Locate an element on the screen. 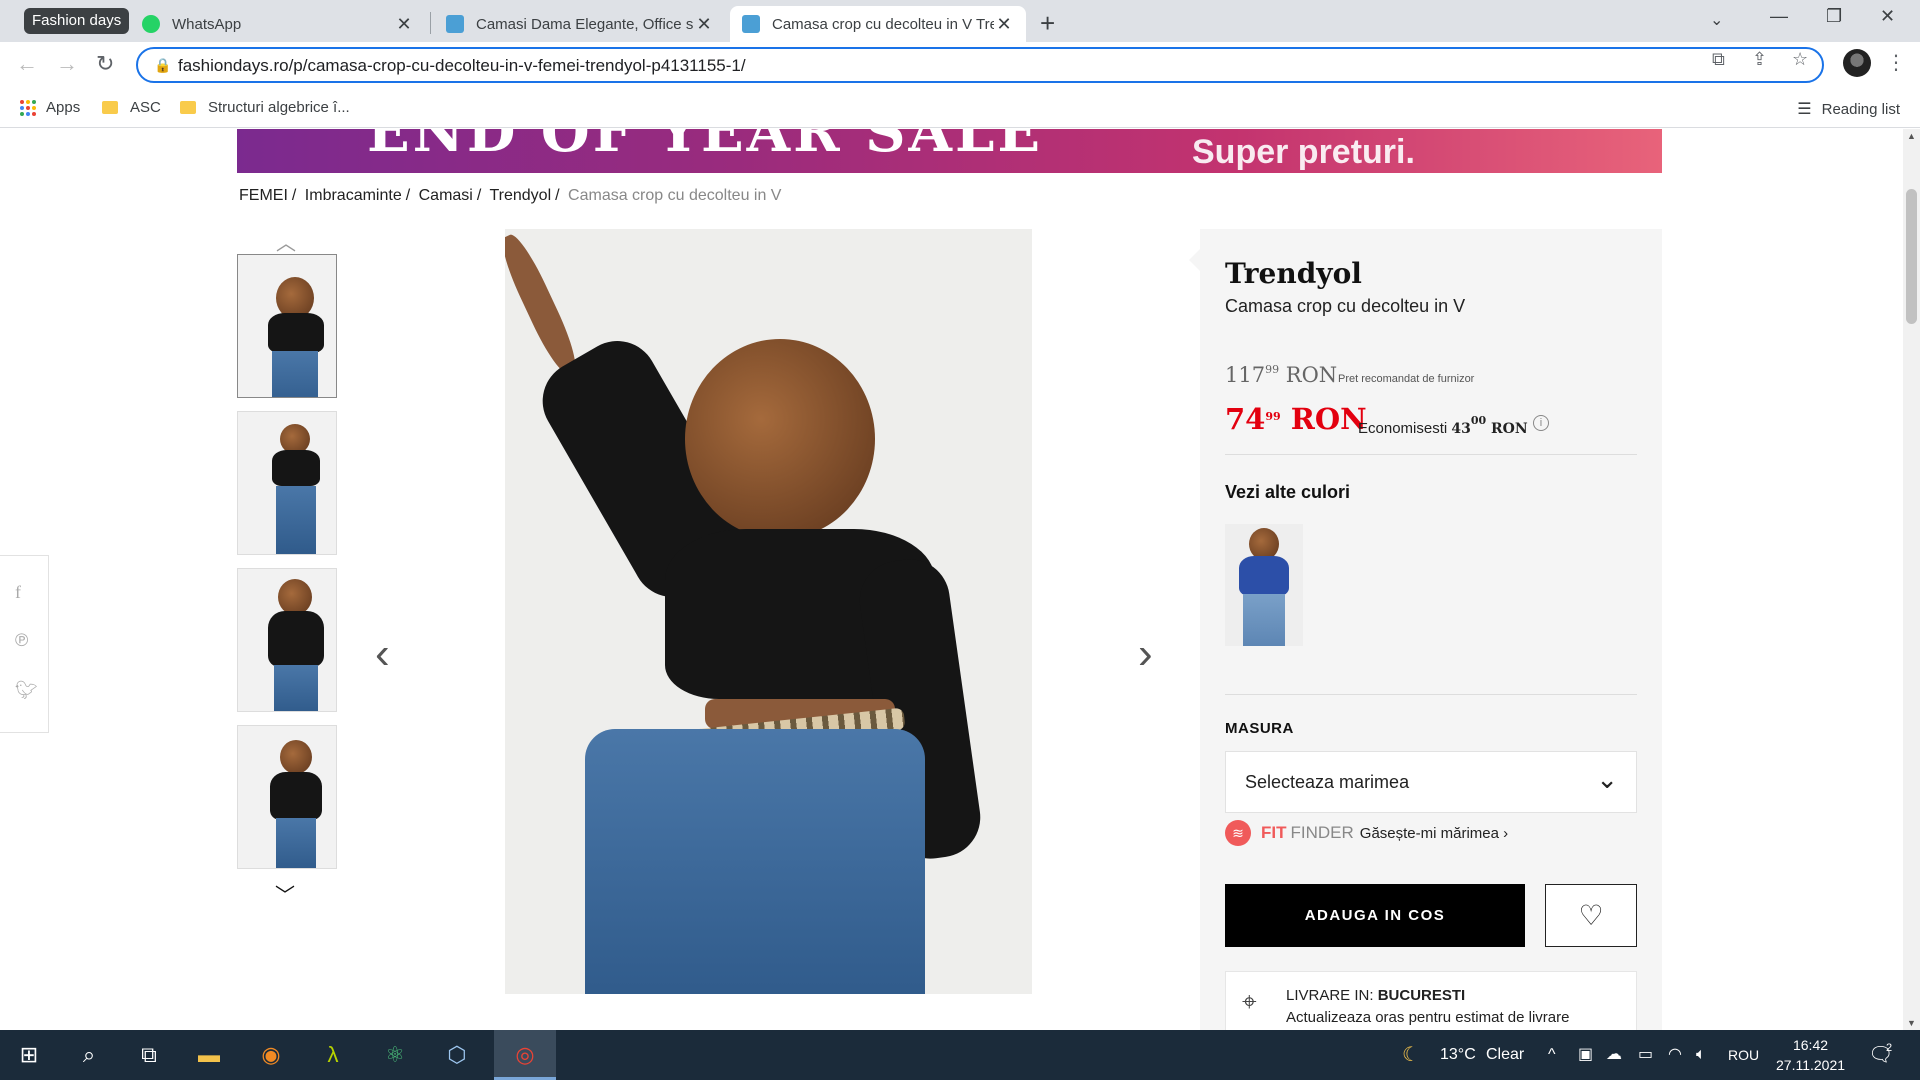 This screenshot has width=1920, height=1080. onedrive-icon: ☁ is located at coordinates (1614, 1055).